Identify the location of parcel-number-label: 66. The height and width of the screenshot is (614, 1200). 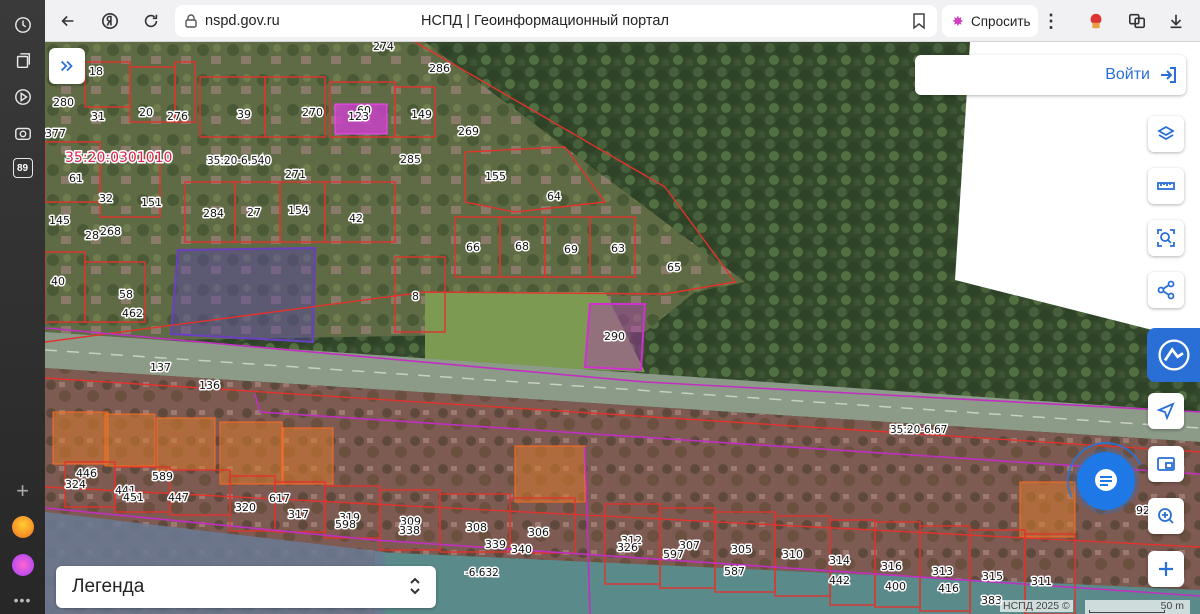
(473, 248).